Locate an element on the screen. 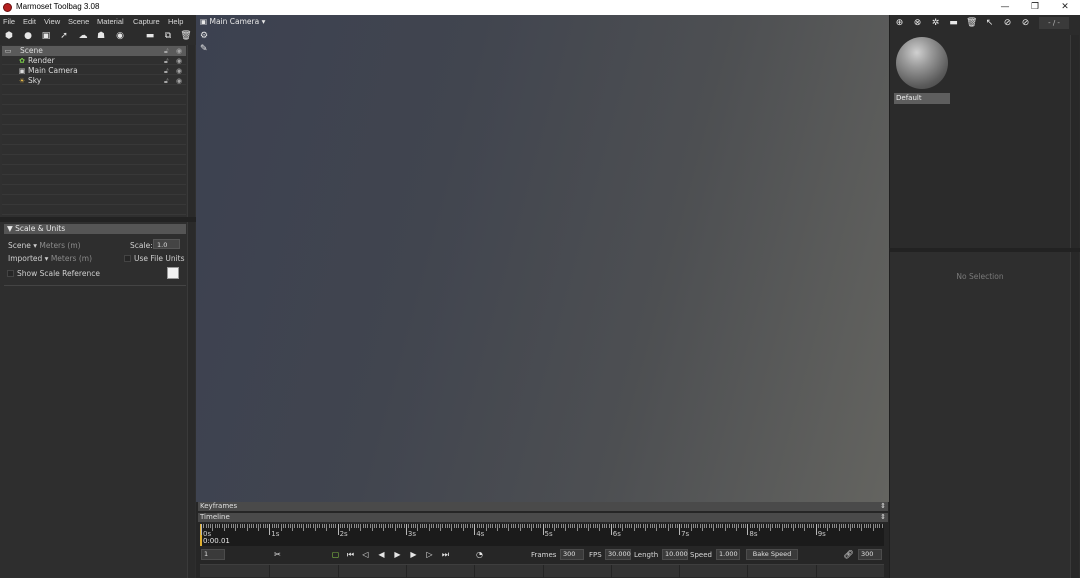 This screenshot has height=578, width=1080. material-settings-icon: ⊘ is located at coordinates (1025, 23).